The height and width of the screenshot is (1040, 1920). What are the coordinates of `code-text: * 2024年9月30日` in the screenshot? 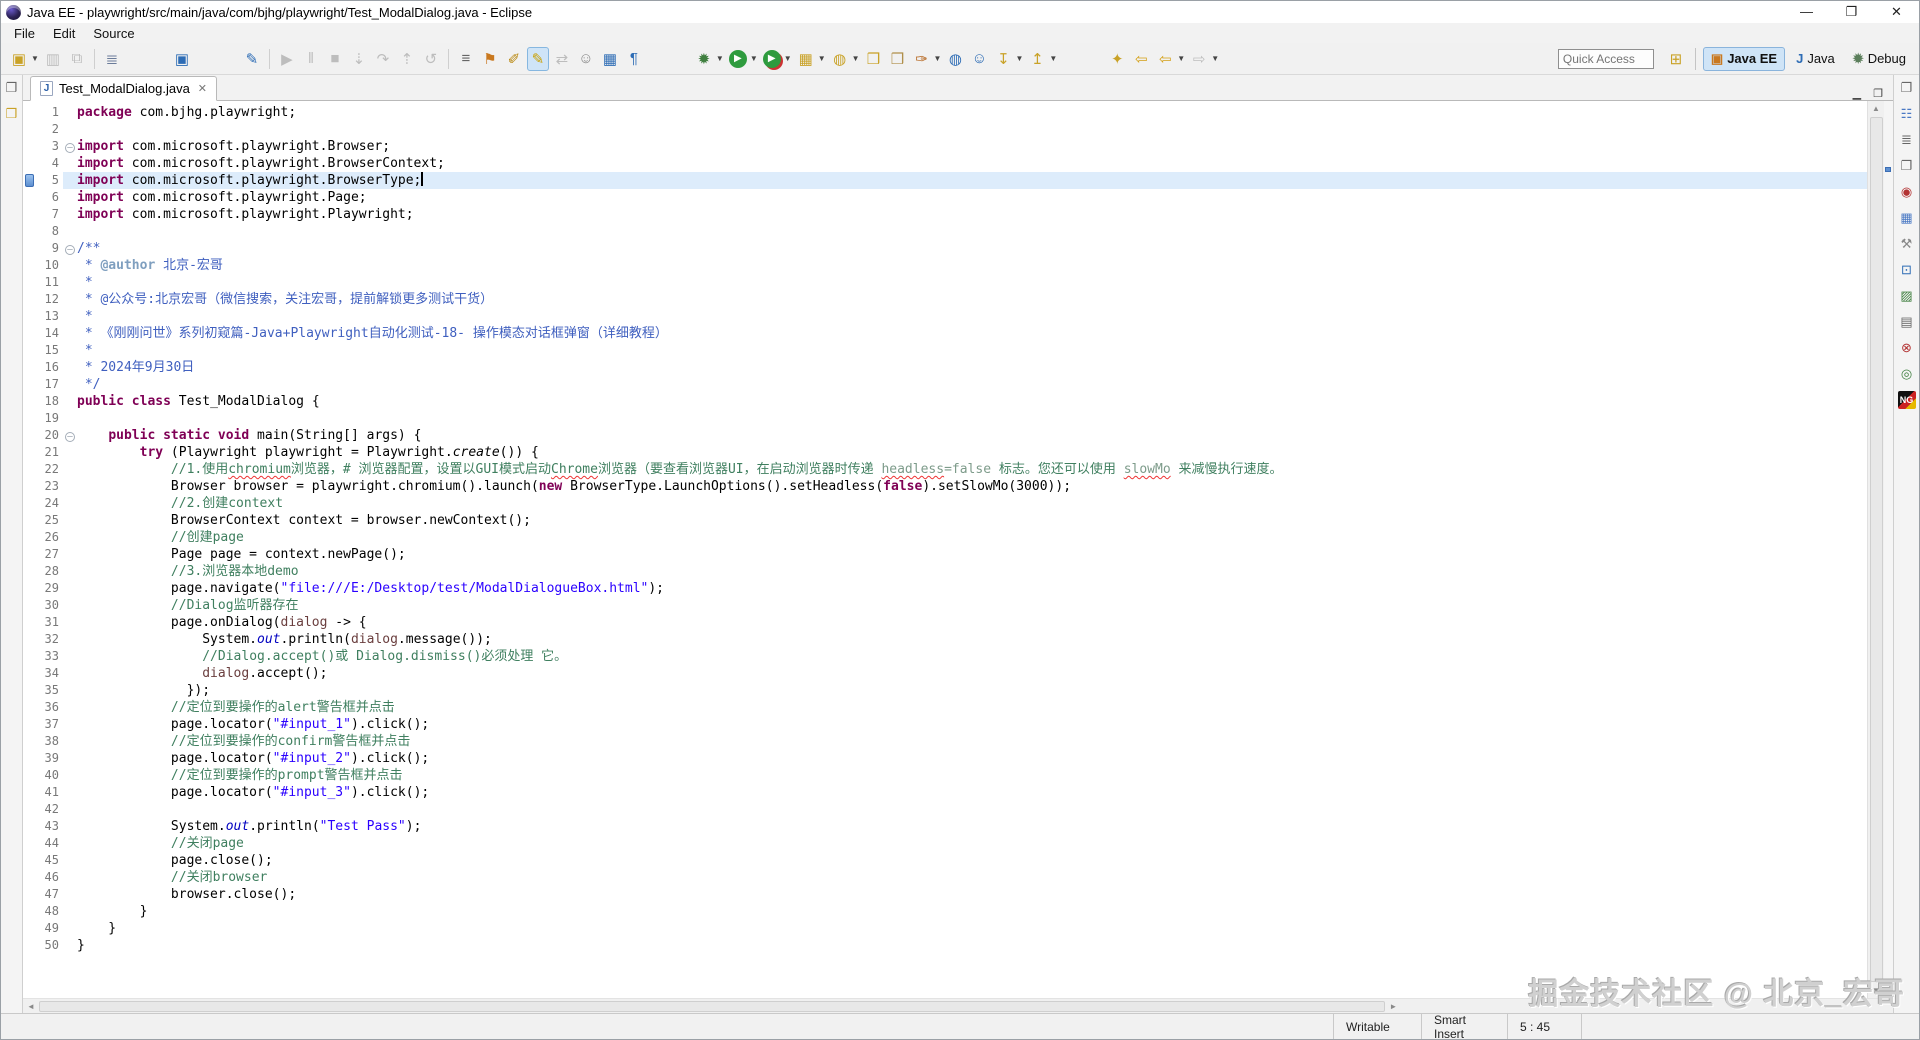 It's located at (972, 367).